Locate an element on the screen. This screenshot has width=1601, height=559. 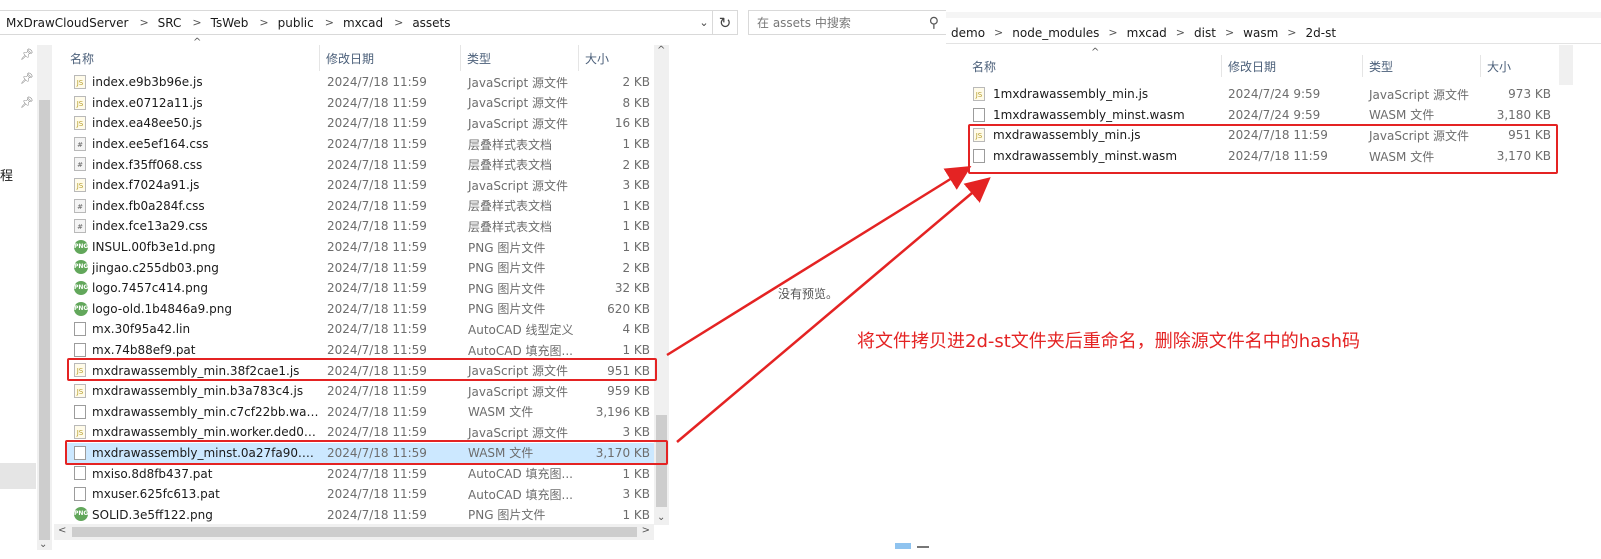
annotation-arrows is located at coordinates (828, 304).